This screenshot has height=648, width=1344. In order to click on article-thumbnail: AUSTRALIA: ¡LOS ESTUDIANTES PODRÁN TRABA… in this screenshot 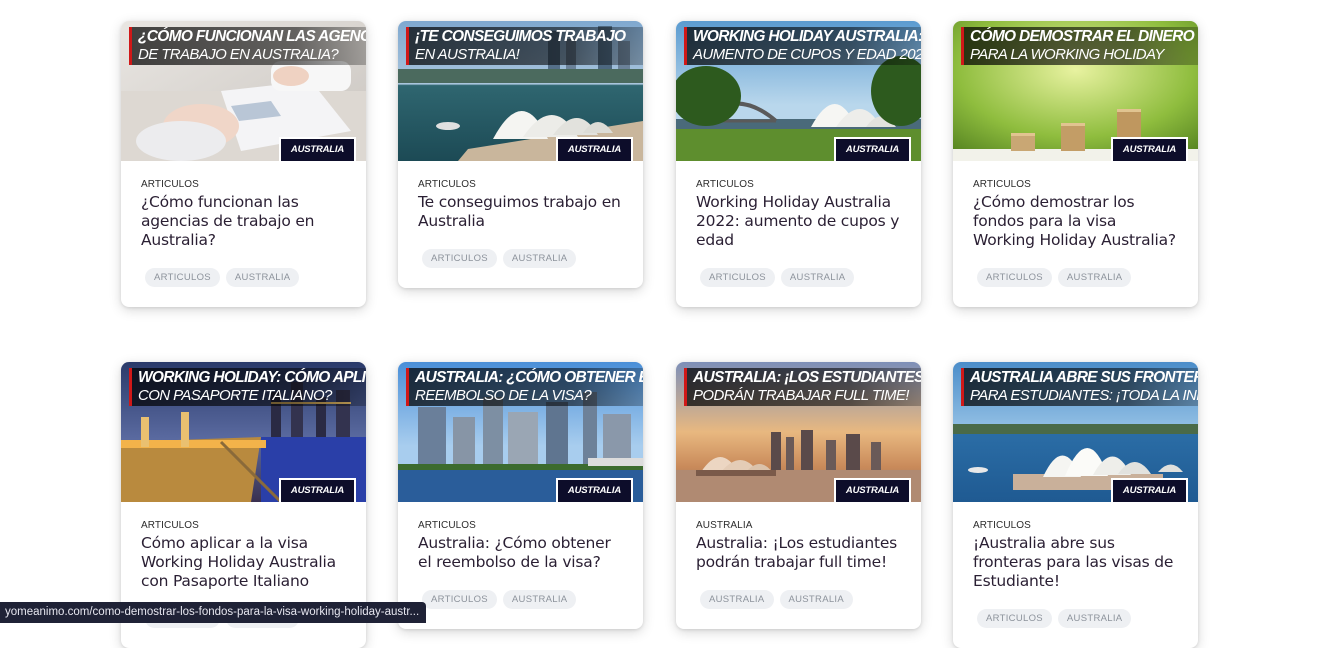, I will do `click(798, 432)`.